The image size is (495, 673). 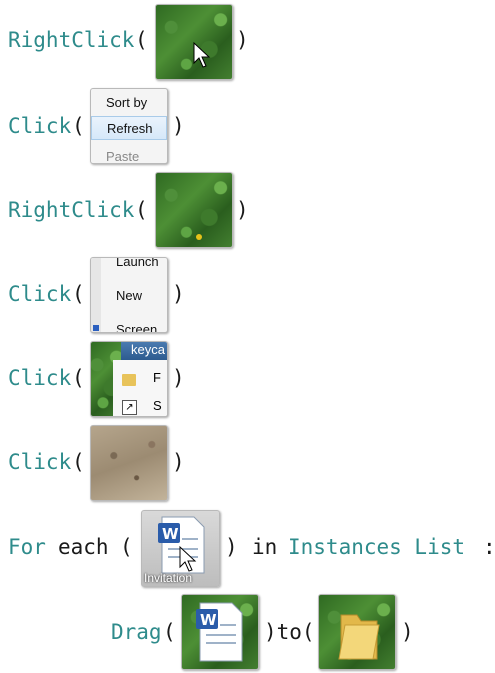 What do you see at coordinates (489, 547) in the screenshot?
I see `colon: :` at bounding box center [489, 547].